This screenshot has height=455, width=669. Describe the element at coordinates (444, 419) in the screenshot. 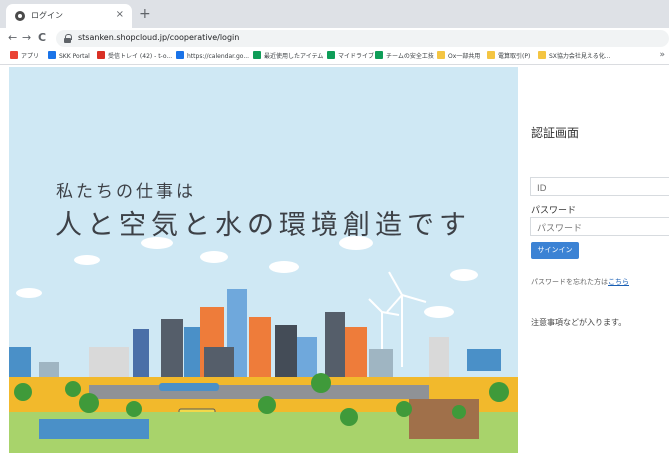

I see `soil` at that location.